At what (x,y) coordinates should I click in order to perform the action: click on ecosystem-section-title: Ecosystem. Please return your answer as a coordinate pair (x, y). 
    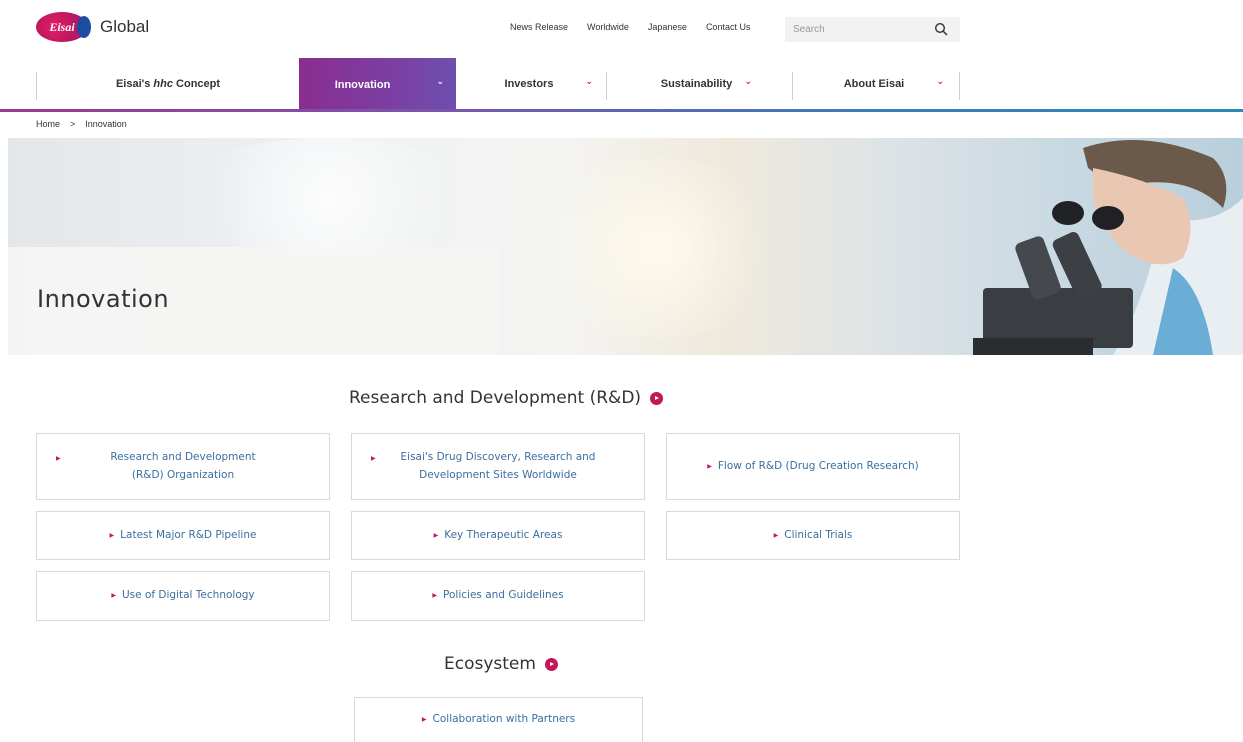
    Looking at the image, I should click on (501, 664).